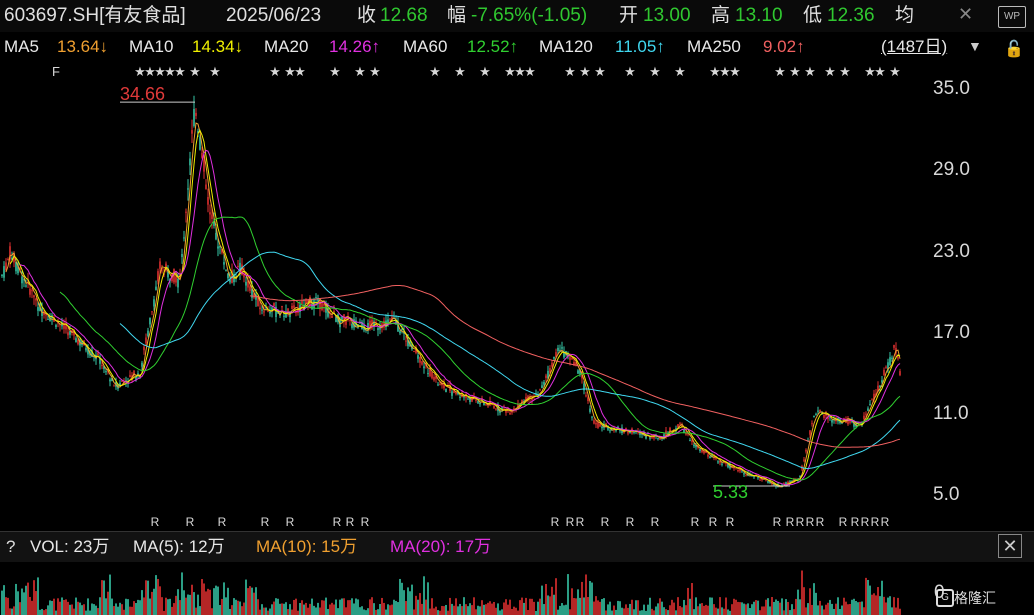 The height and width of the screenshot is (615, 1034). What do you see at coordinates (951, 332) in the screenshot?
I see `y-tick: 17.0` at bounding box center [951, 332].